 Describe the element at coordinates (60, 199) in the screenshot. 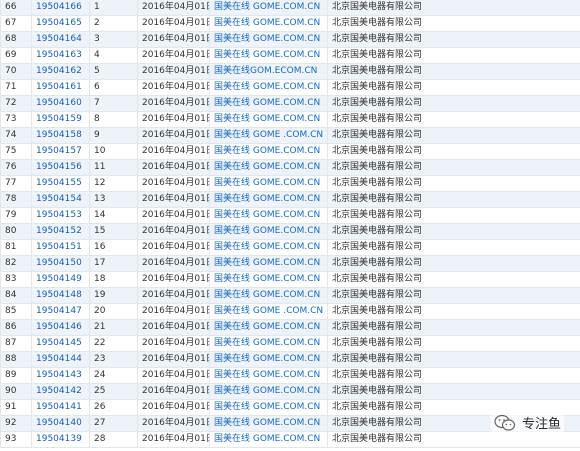

I see `registration-number-link: 19504154` at that location.